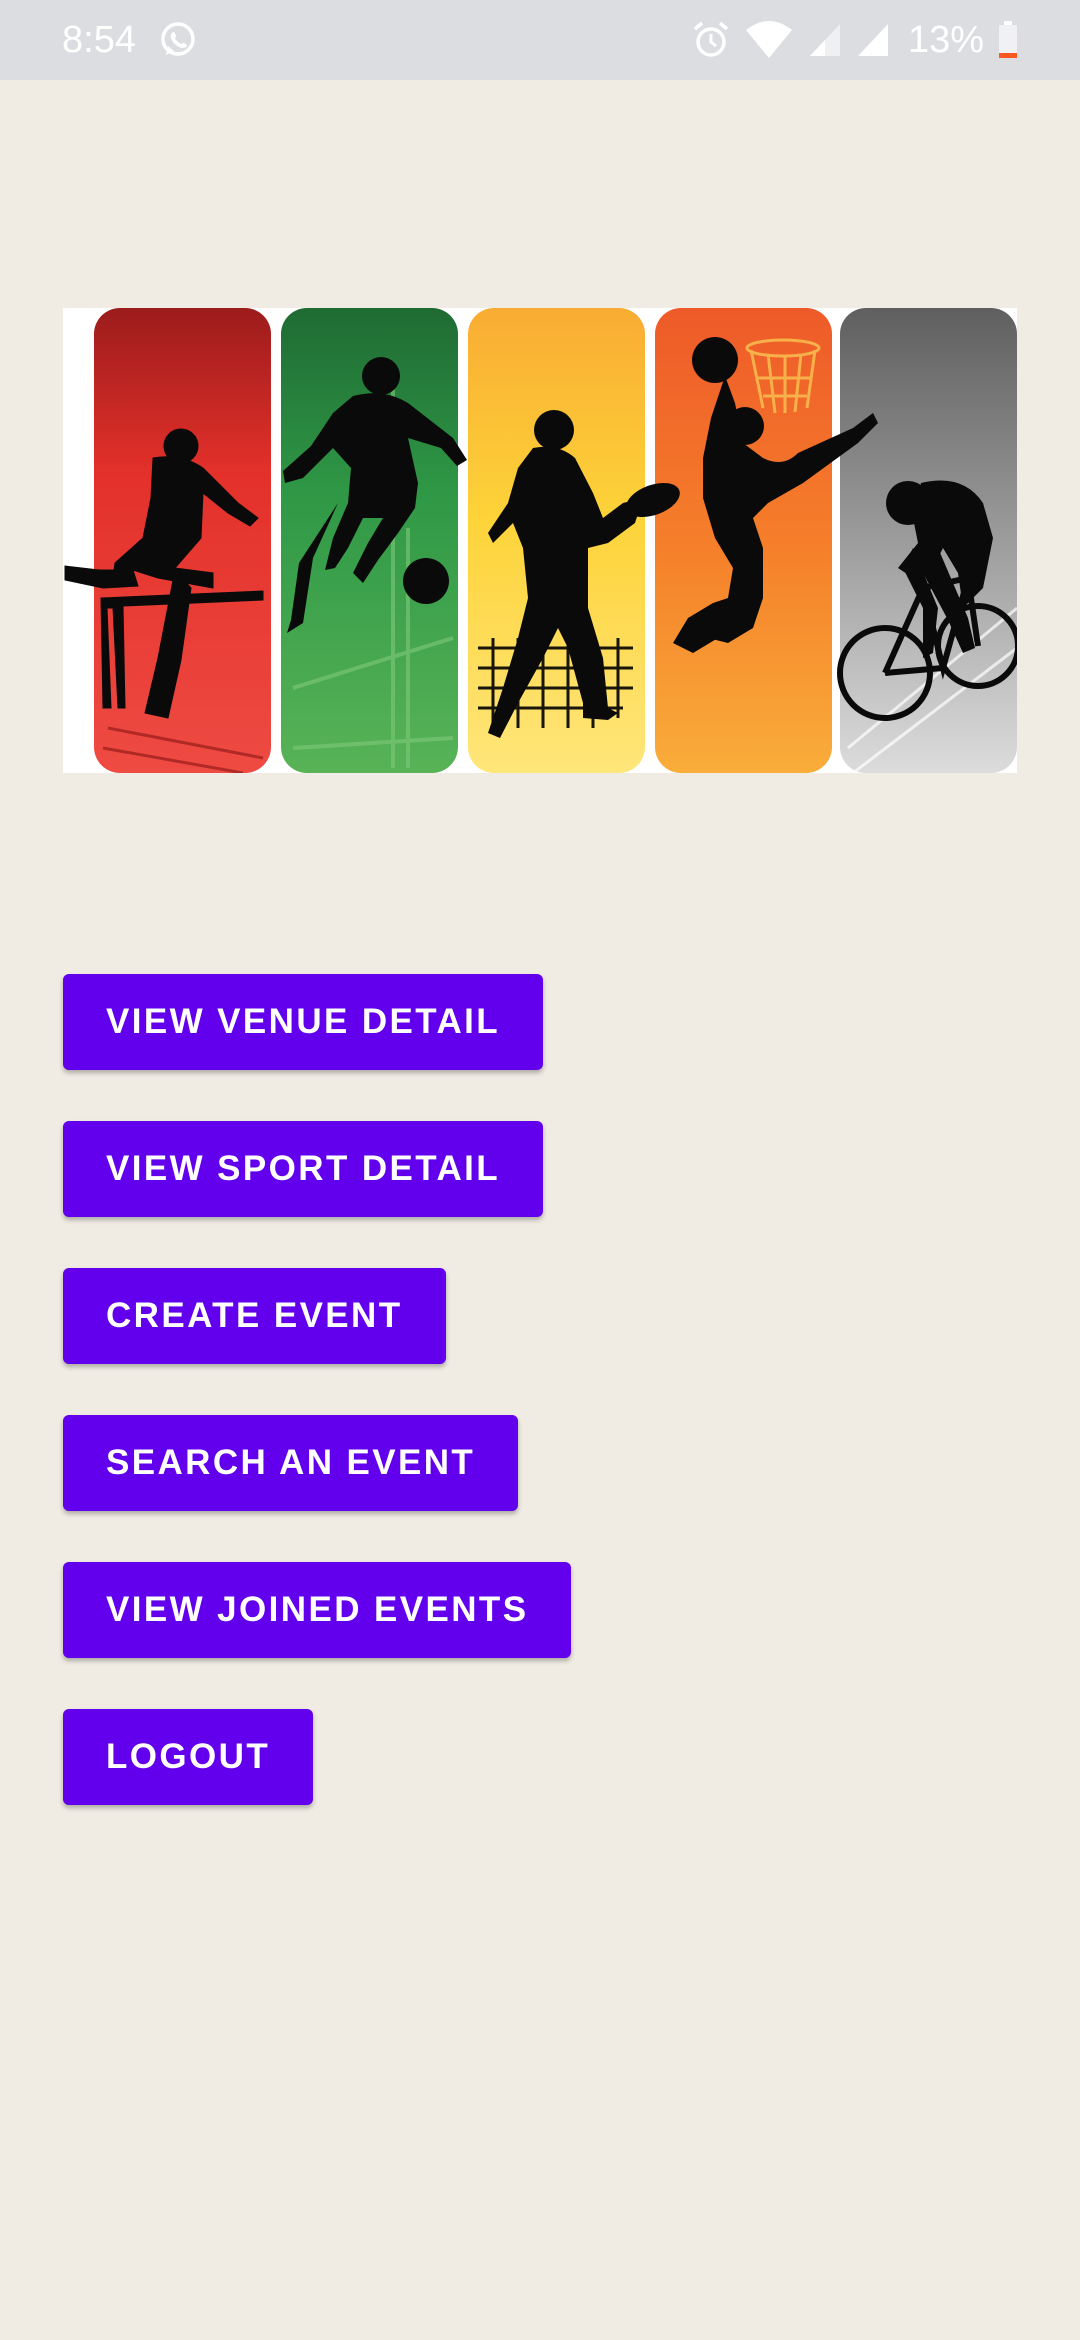 This screenshot has height=2340, width=1080. What do you see at coordinates (848, 40) in the screenshot?
I see `status-icons: 13%` at bounding box center [848, 40].